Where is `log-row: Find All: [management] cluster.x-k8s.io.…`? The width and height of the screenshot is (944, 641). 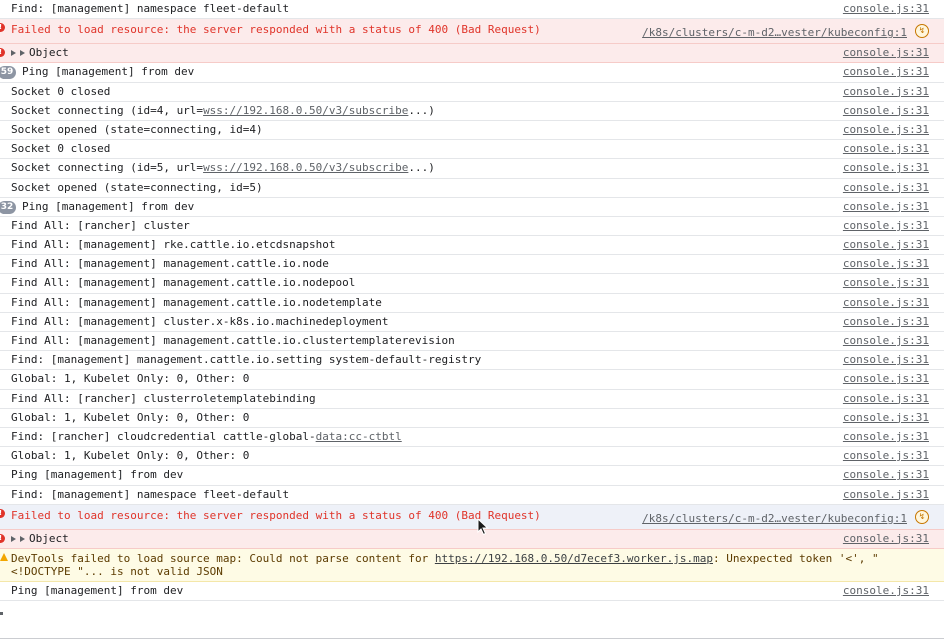
log-row: Find All: [management] cluster.x-k8s.io.… is located at coordinates (472, 322).